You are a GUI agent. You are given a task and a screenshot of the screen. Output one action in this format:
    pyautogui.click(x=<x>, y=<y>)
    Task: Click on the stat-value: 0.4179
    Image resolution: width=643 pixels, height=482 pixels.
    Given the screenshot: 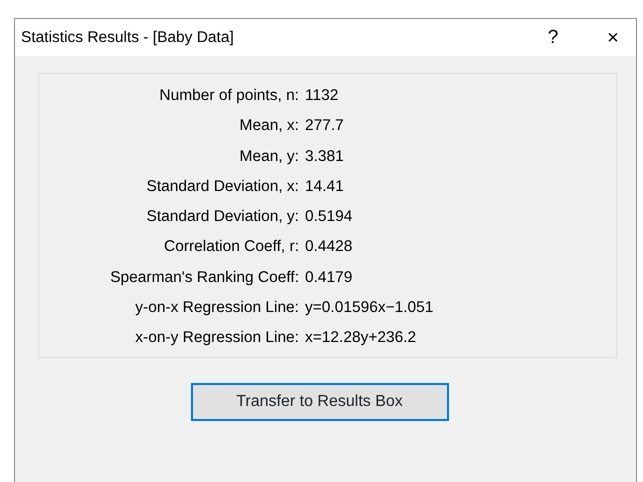 What is the action you would take?
    pyautogui.click(x=328, y=277)
    